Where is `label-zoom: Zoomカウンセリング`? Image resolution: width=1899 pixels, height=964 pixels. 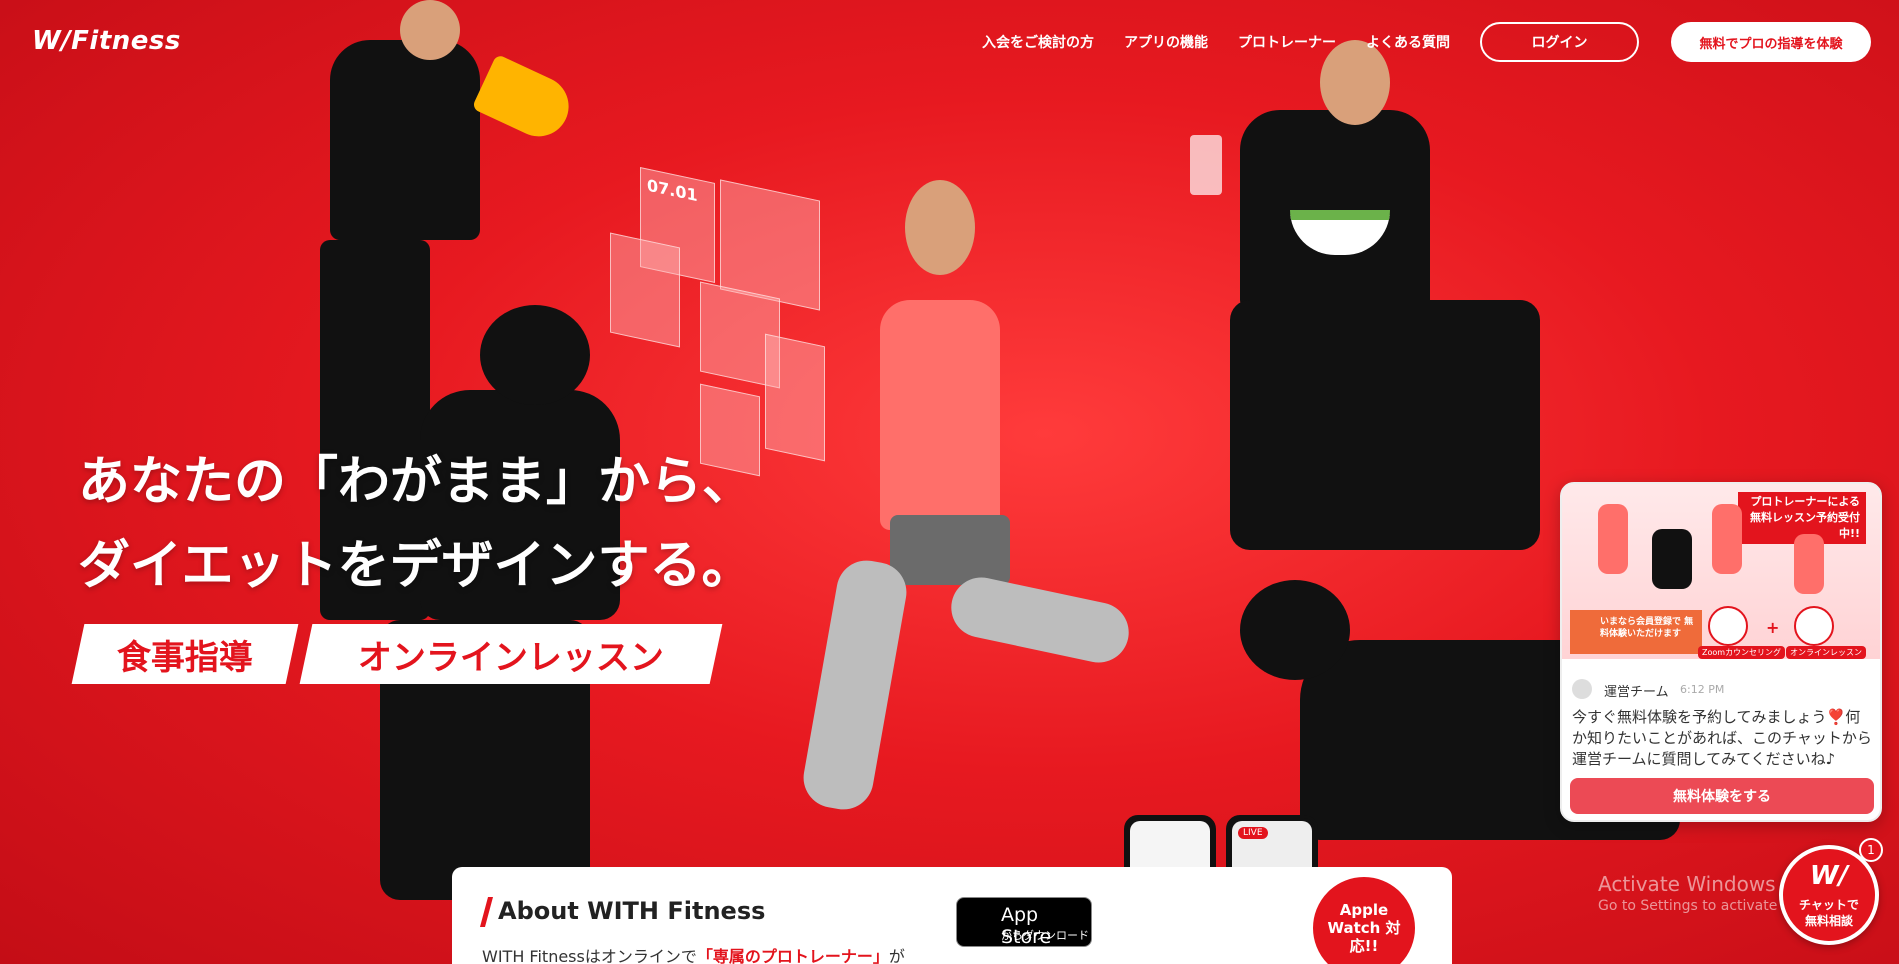
label-zoom: Zoomカウンセリング is located at coordinates (1742, 652).